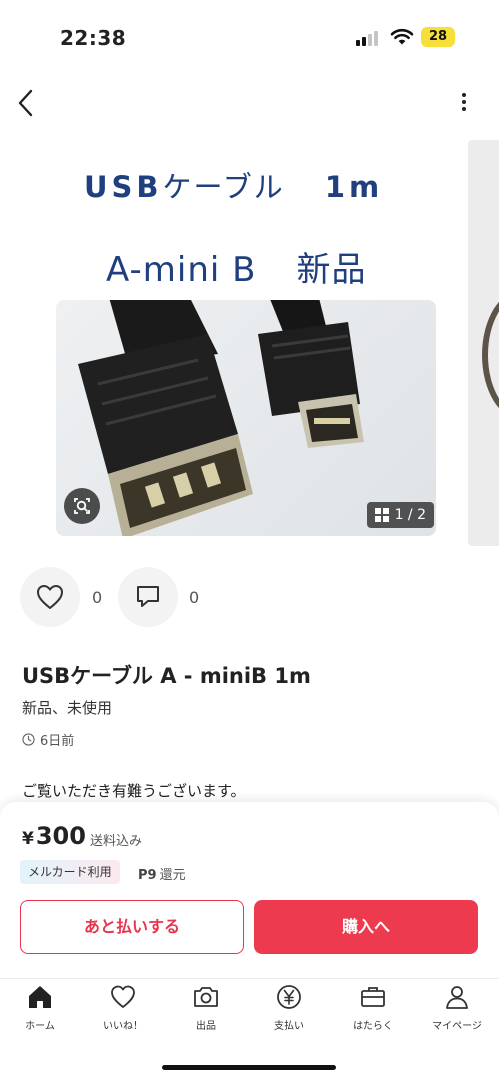 The height and width of the screenshot is (1080, 499). I want to click on tab-sell-label: 出品, so click(206, 1026).